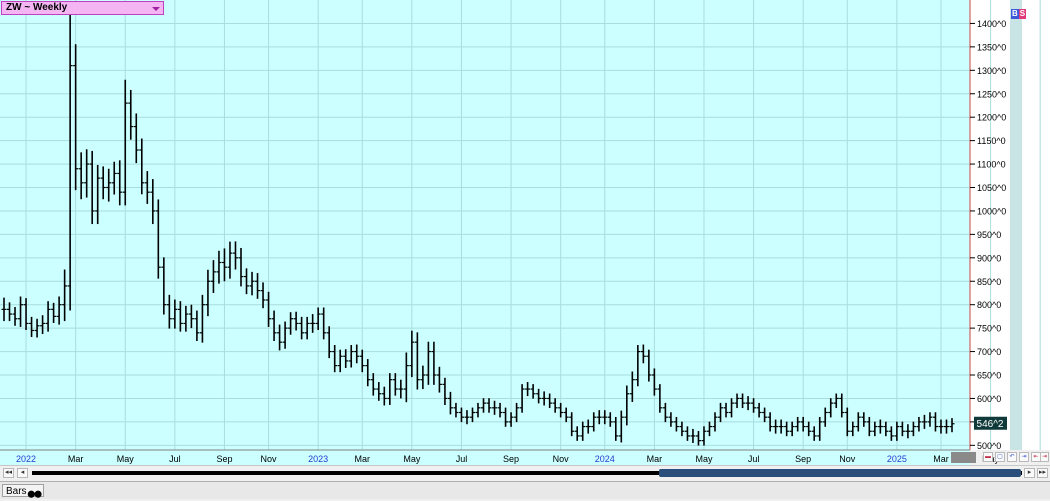 The image size is (1050, 501). What do you see at coordinates (991, 47) in the screenshot?
I see `y-tick-label: 1350^0` at bounding box center [991, 47].